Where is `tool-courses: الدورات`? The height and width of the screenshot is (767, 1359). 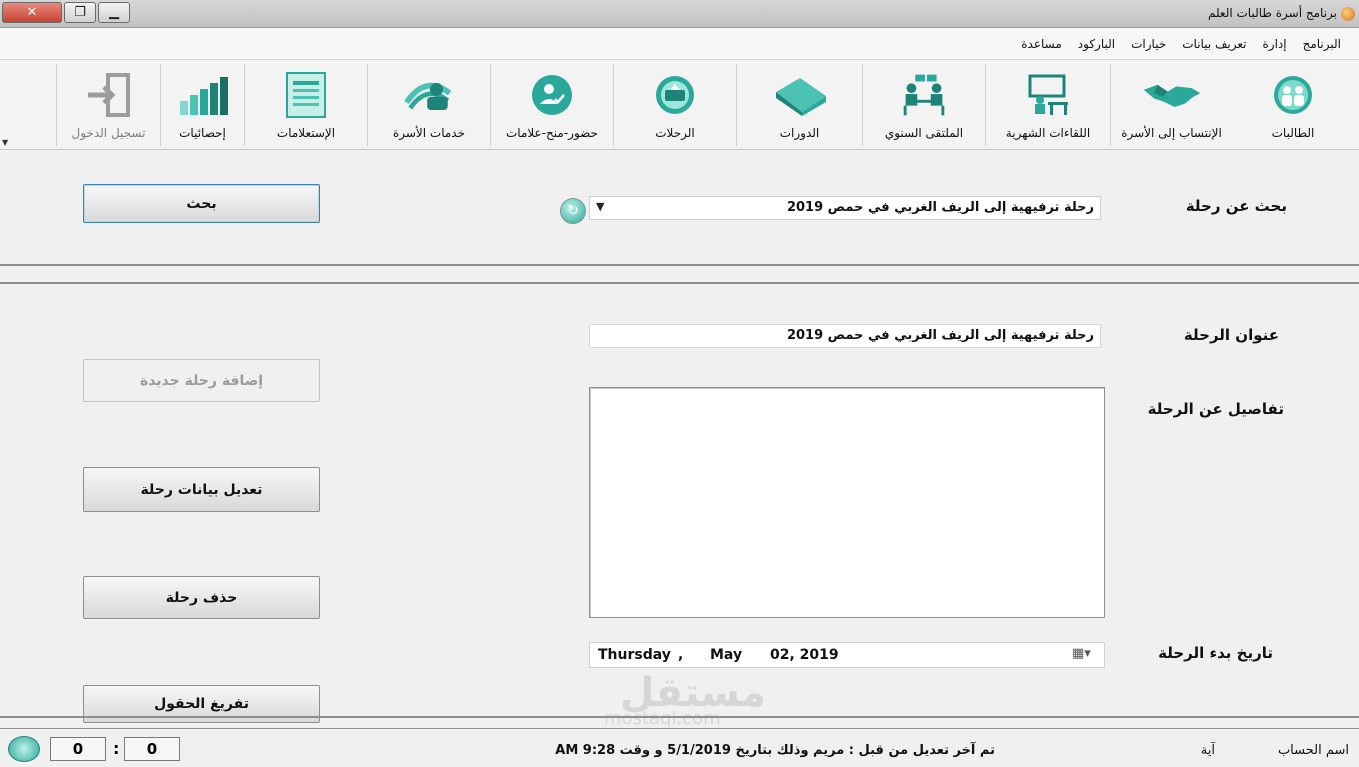
tool-courses: الدورات is located at coordinates (799, 105).